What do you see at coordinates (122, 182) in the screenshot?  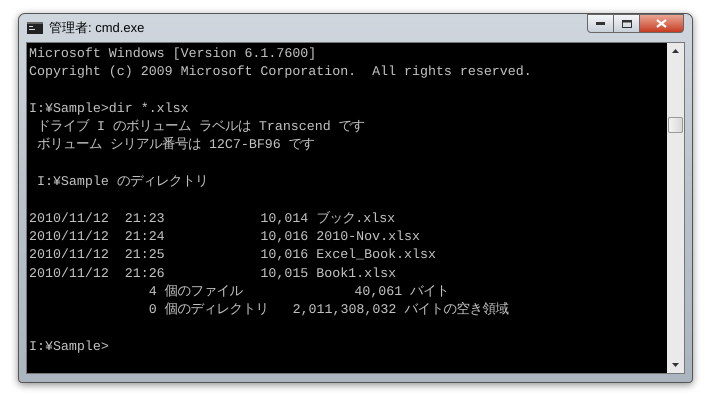 I see `console-line: I:¥Sample のディレクトリ` at bounding box center [122, 182].